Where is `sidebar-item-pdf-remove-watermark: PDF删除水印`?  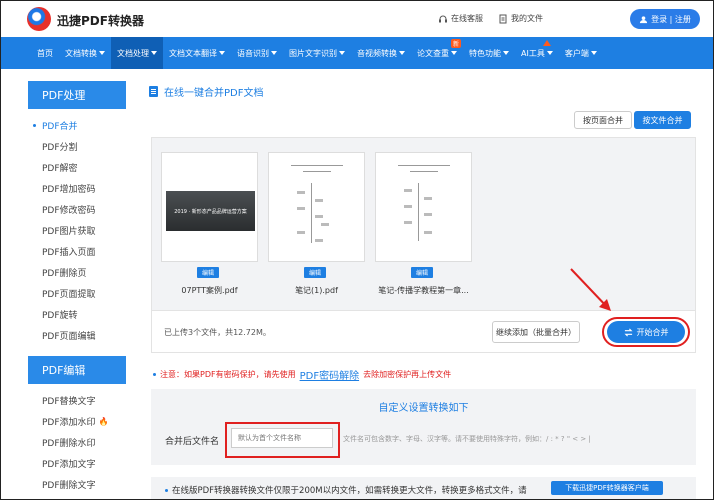 sidebar-item-pdf-remove-watermark: PDF删除水印 is located at coordinates (77, 442).